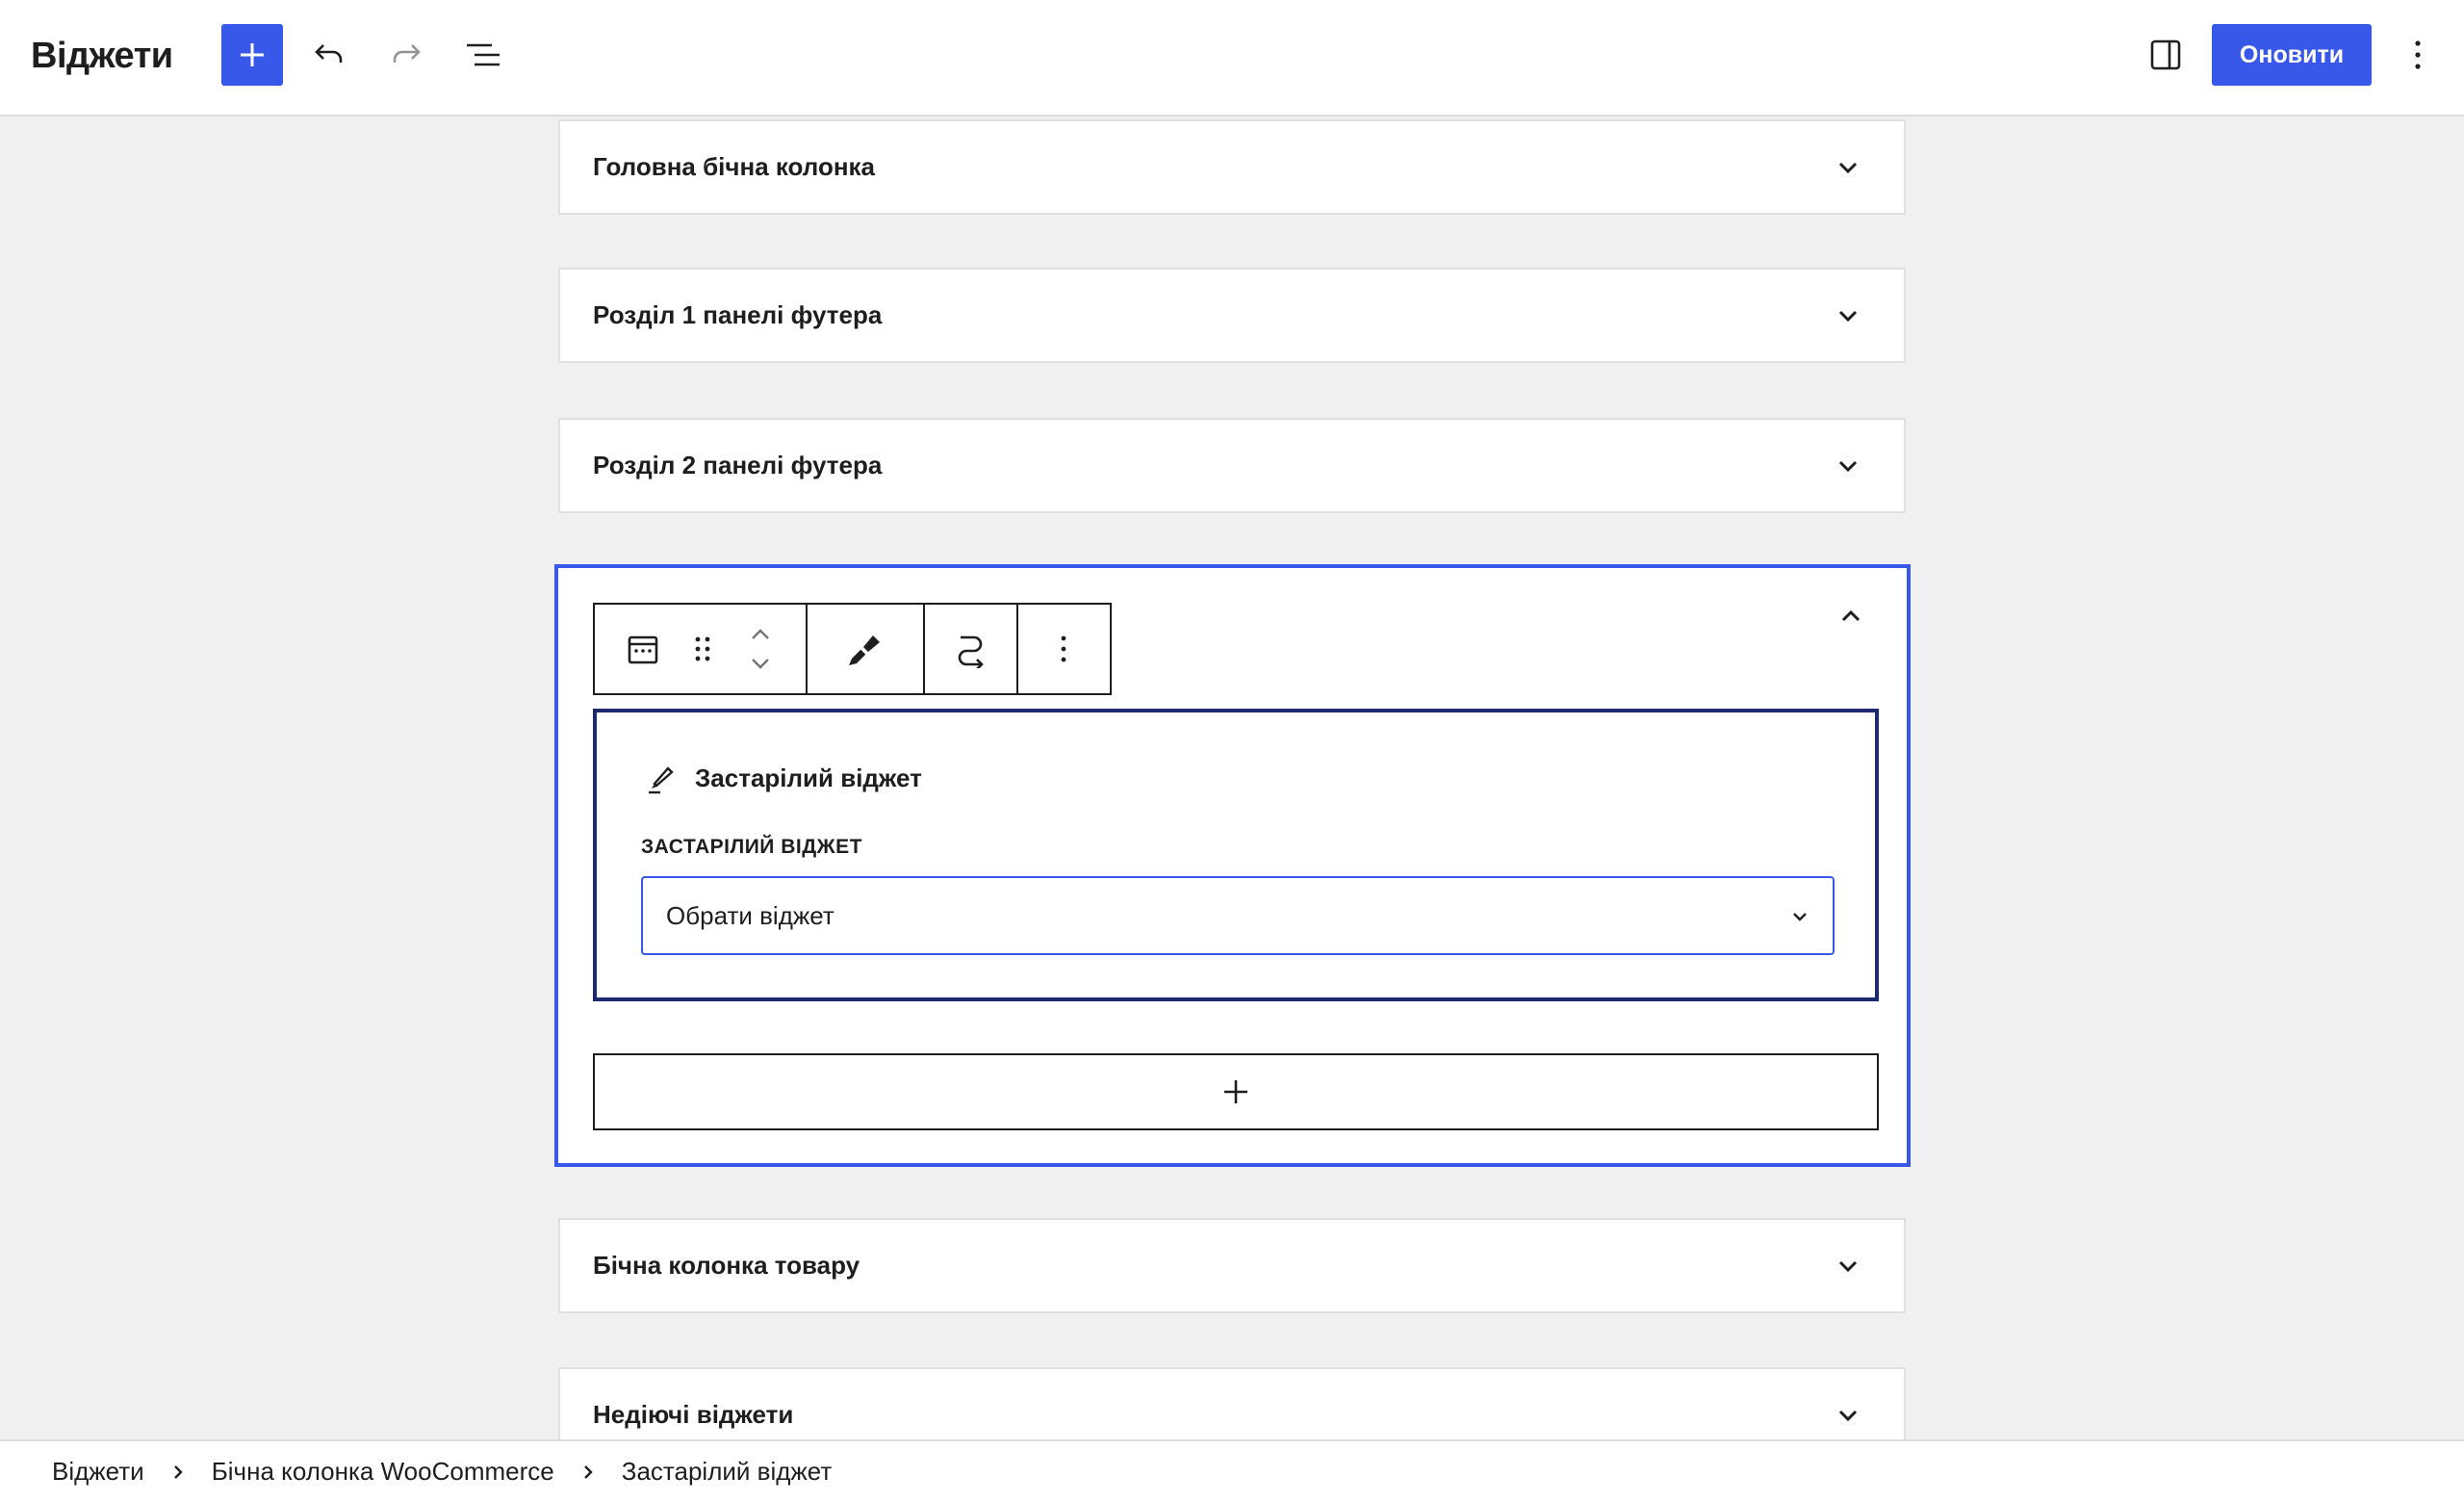 This screenshot has height=1502, width=2464. I want to click on widget-area-title: Бічна колонка товару, so click(726, 1265).